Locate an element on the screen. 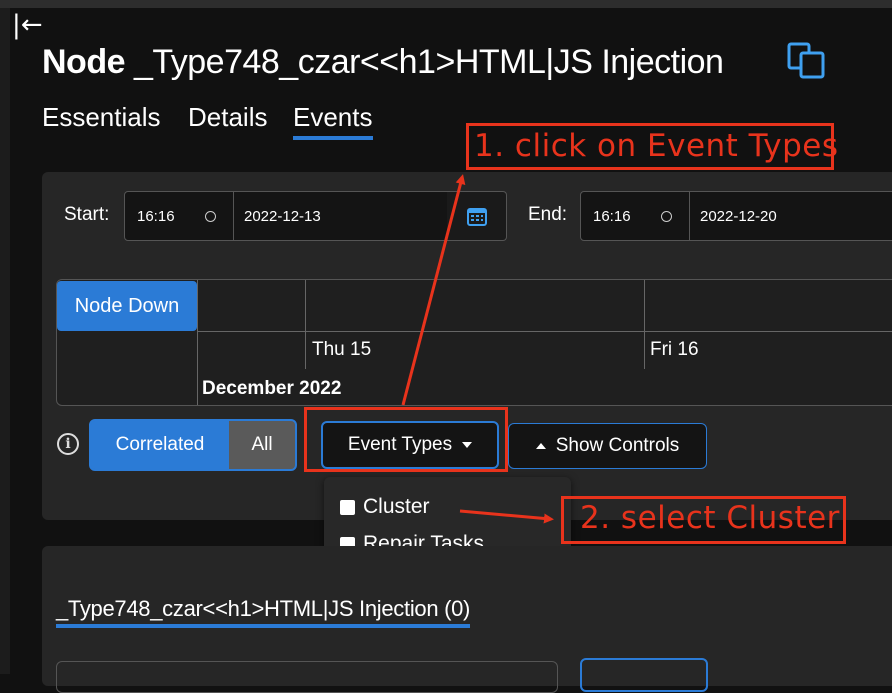 The height and width of the screenshot is (693, 892). annotation-arrow-step1 is located at coordinates (433, 290).